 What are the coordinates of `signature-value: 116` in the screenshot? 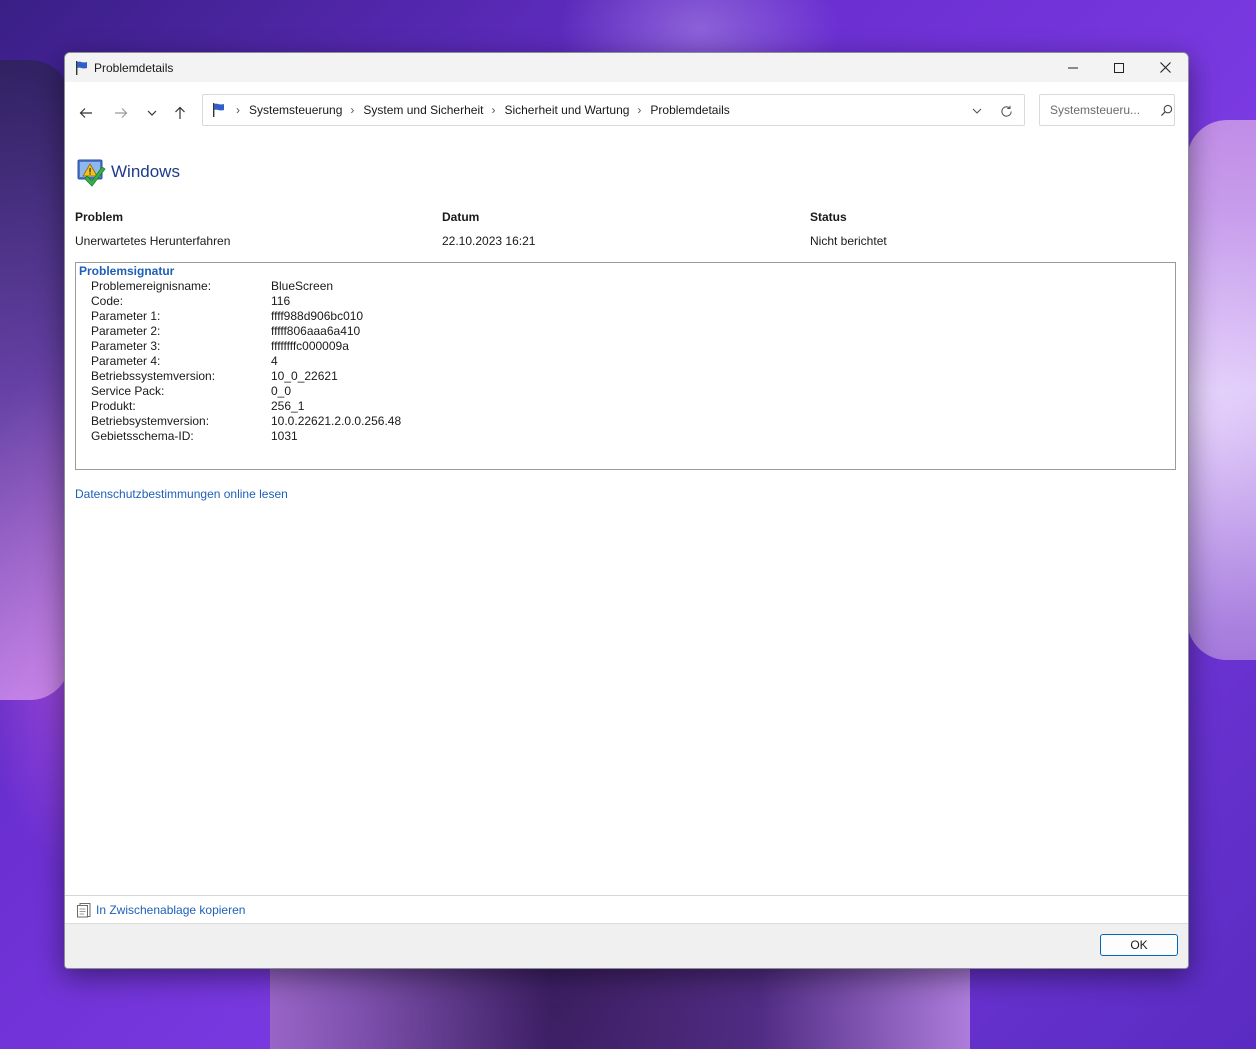 It's located at (281, 301).